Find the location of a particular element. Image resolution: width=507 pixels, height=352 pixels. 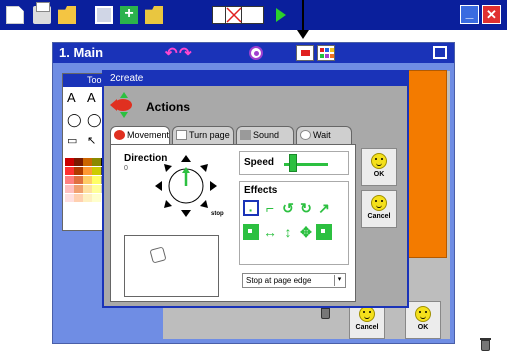

dialog-heading: Actions is located at coordinates (168, 107).